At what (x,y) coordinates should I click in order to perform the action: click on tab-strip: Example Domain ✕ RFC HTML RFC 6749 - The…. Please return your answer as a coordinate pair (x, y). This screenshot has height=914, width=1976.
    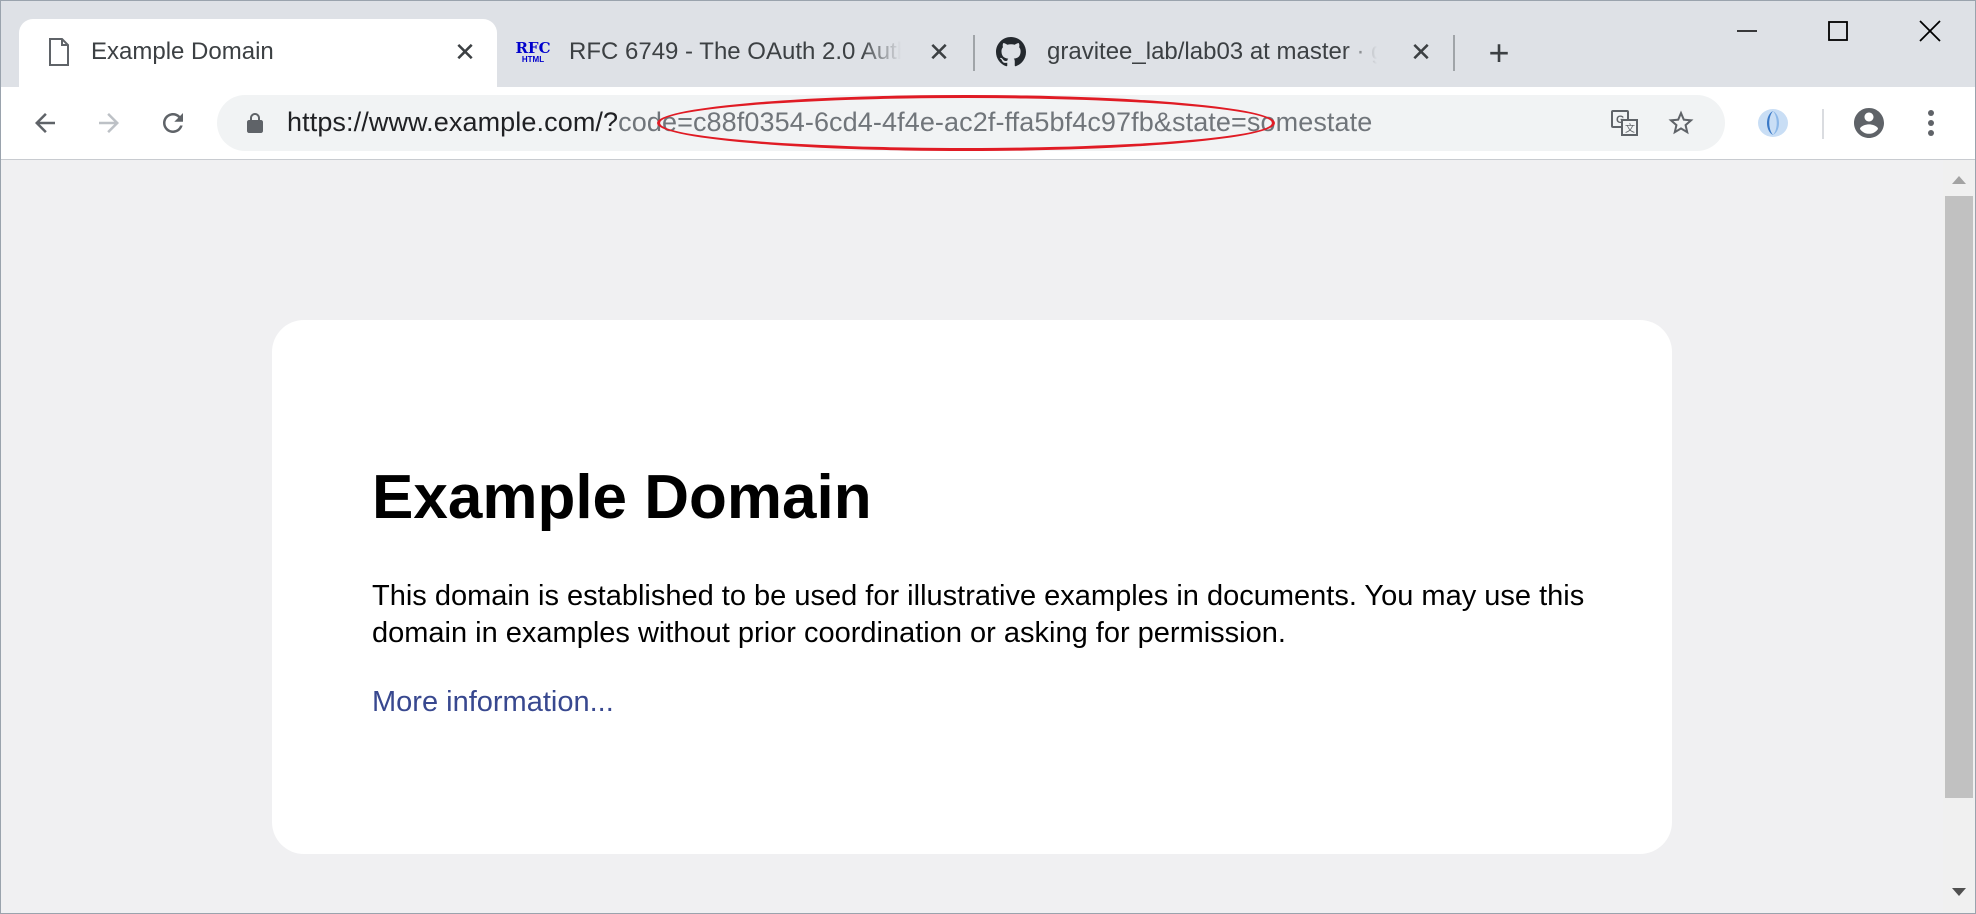
    Looking at the image, I should click on (988, 44).